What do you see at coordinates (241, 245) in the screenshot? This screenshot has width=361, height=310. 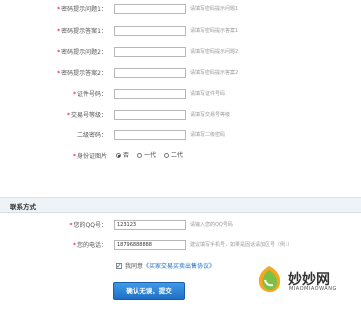 I see `field-hint: 建议填写手机号，如果是固话请加区号（例：）` at bounding box center [241, 245].